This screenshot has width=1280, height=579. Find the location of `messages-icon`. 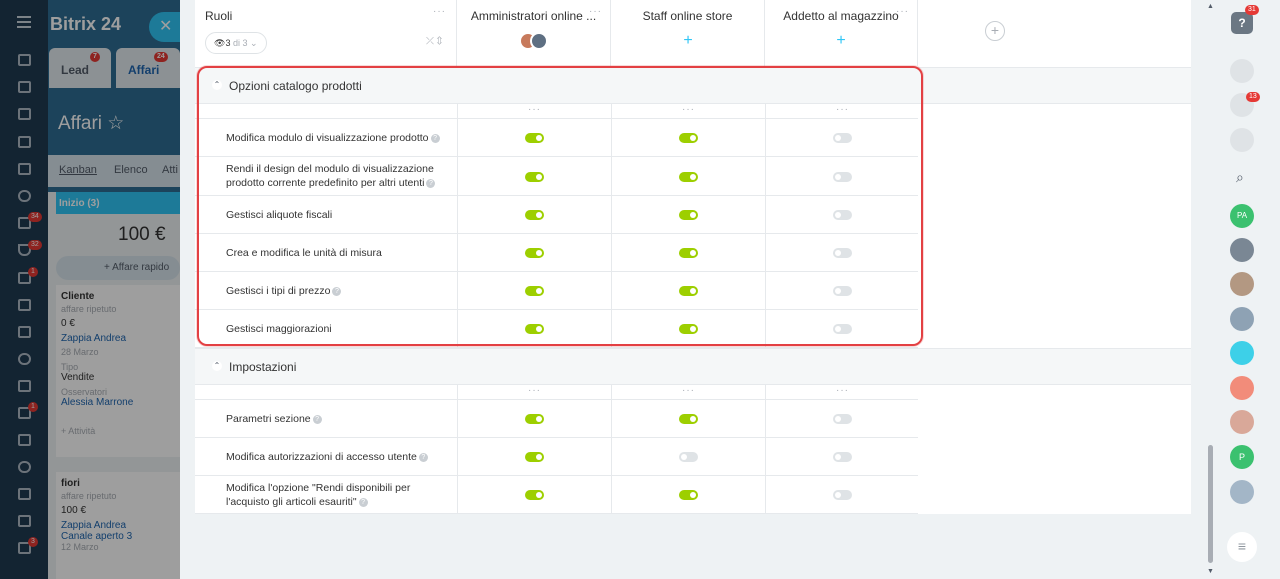

messages-icon is located at coordinates (1242, 140).